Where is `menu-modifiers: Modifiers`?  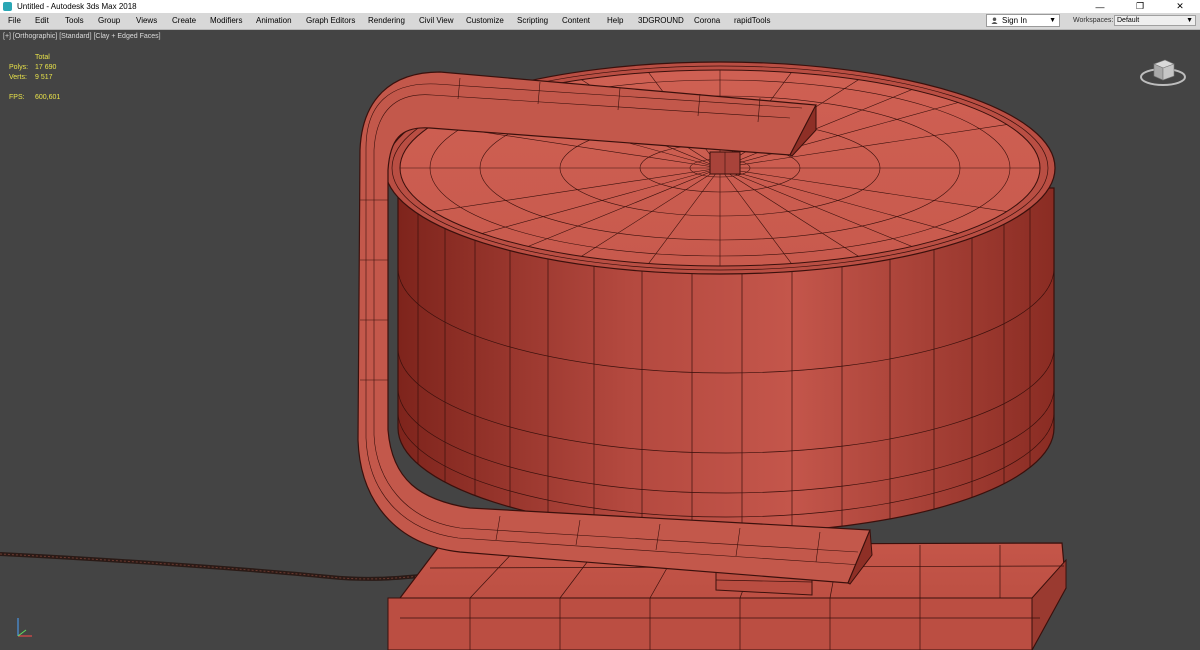
menu-modifiers: Modifiers is located at coordinates (226, 21).